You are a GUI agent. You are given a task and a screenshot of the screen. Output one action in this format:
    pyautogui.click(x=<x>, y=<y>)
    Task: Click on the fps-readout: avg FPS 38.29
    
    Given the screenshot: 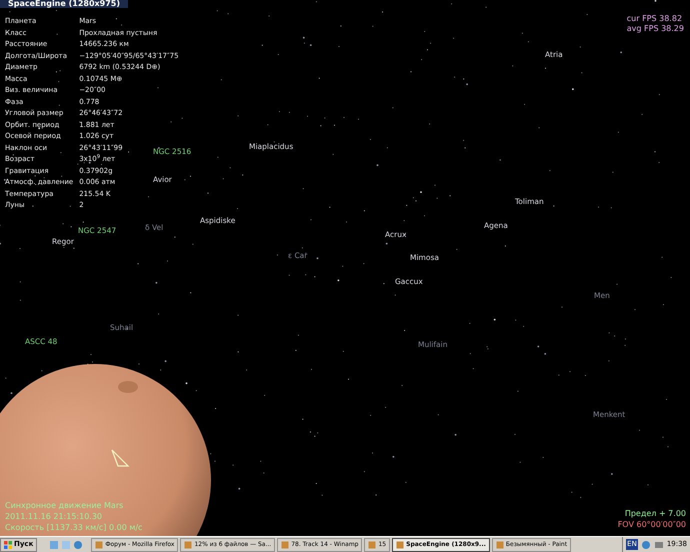 What is the action you would take?
    pyautogui.click(x=655, y=29)
    